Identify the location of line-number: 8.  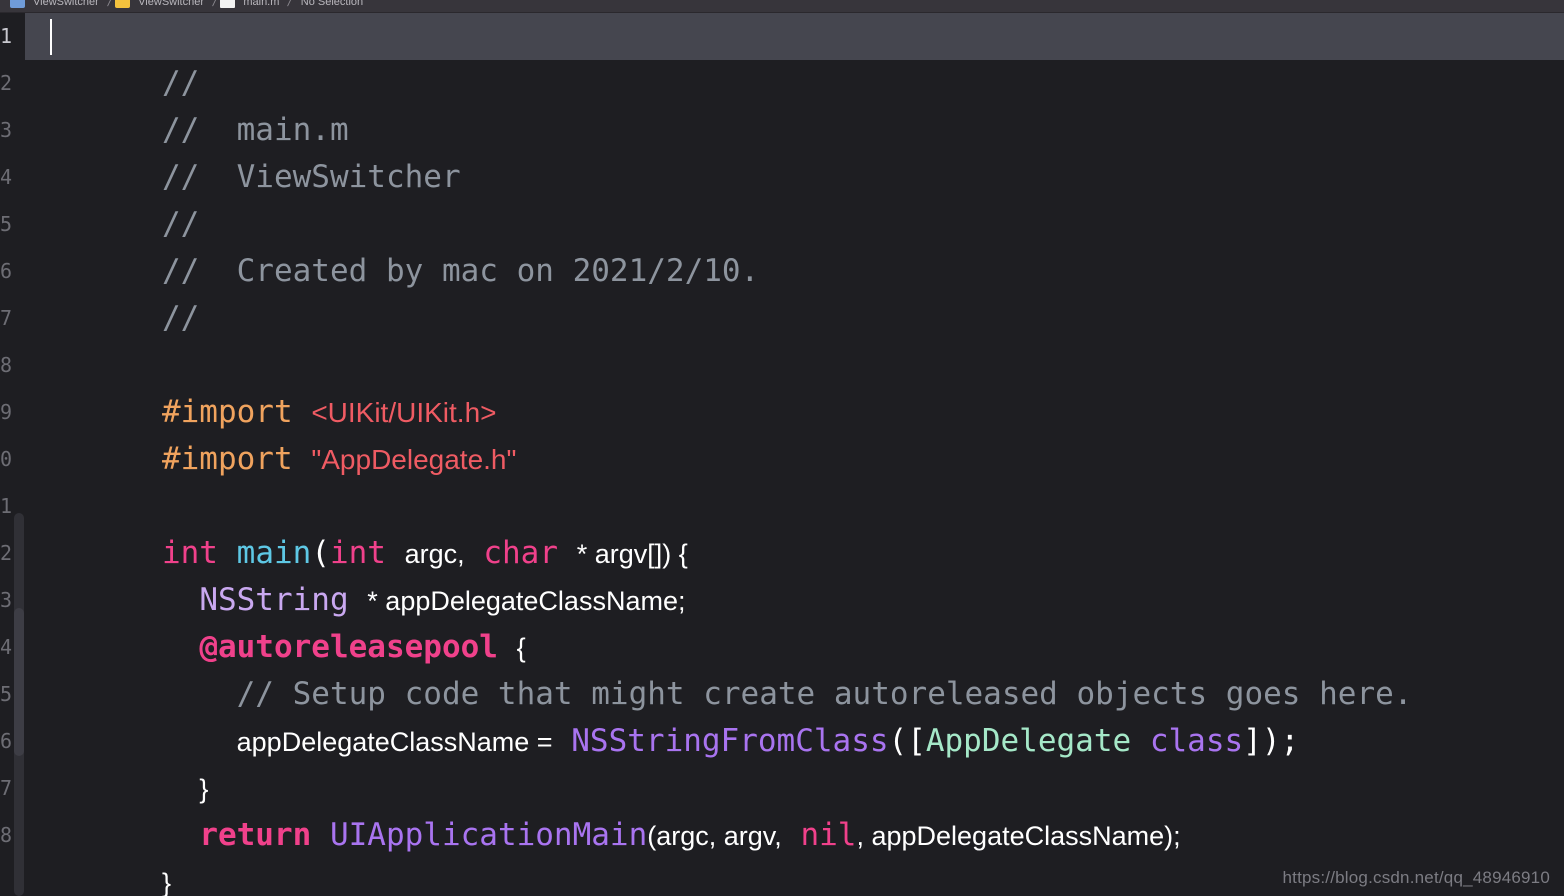
(6, 365).